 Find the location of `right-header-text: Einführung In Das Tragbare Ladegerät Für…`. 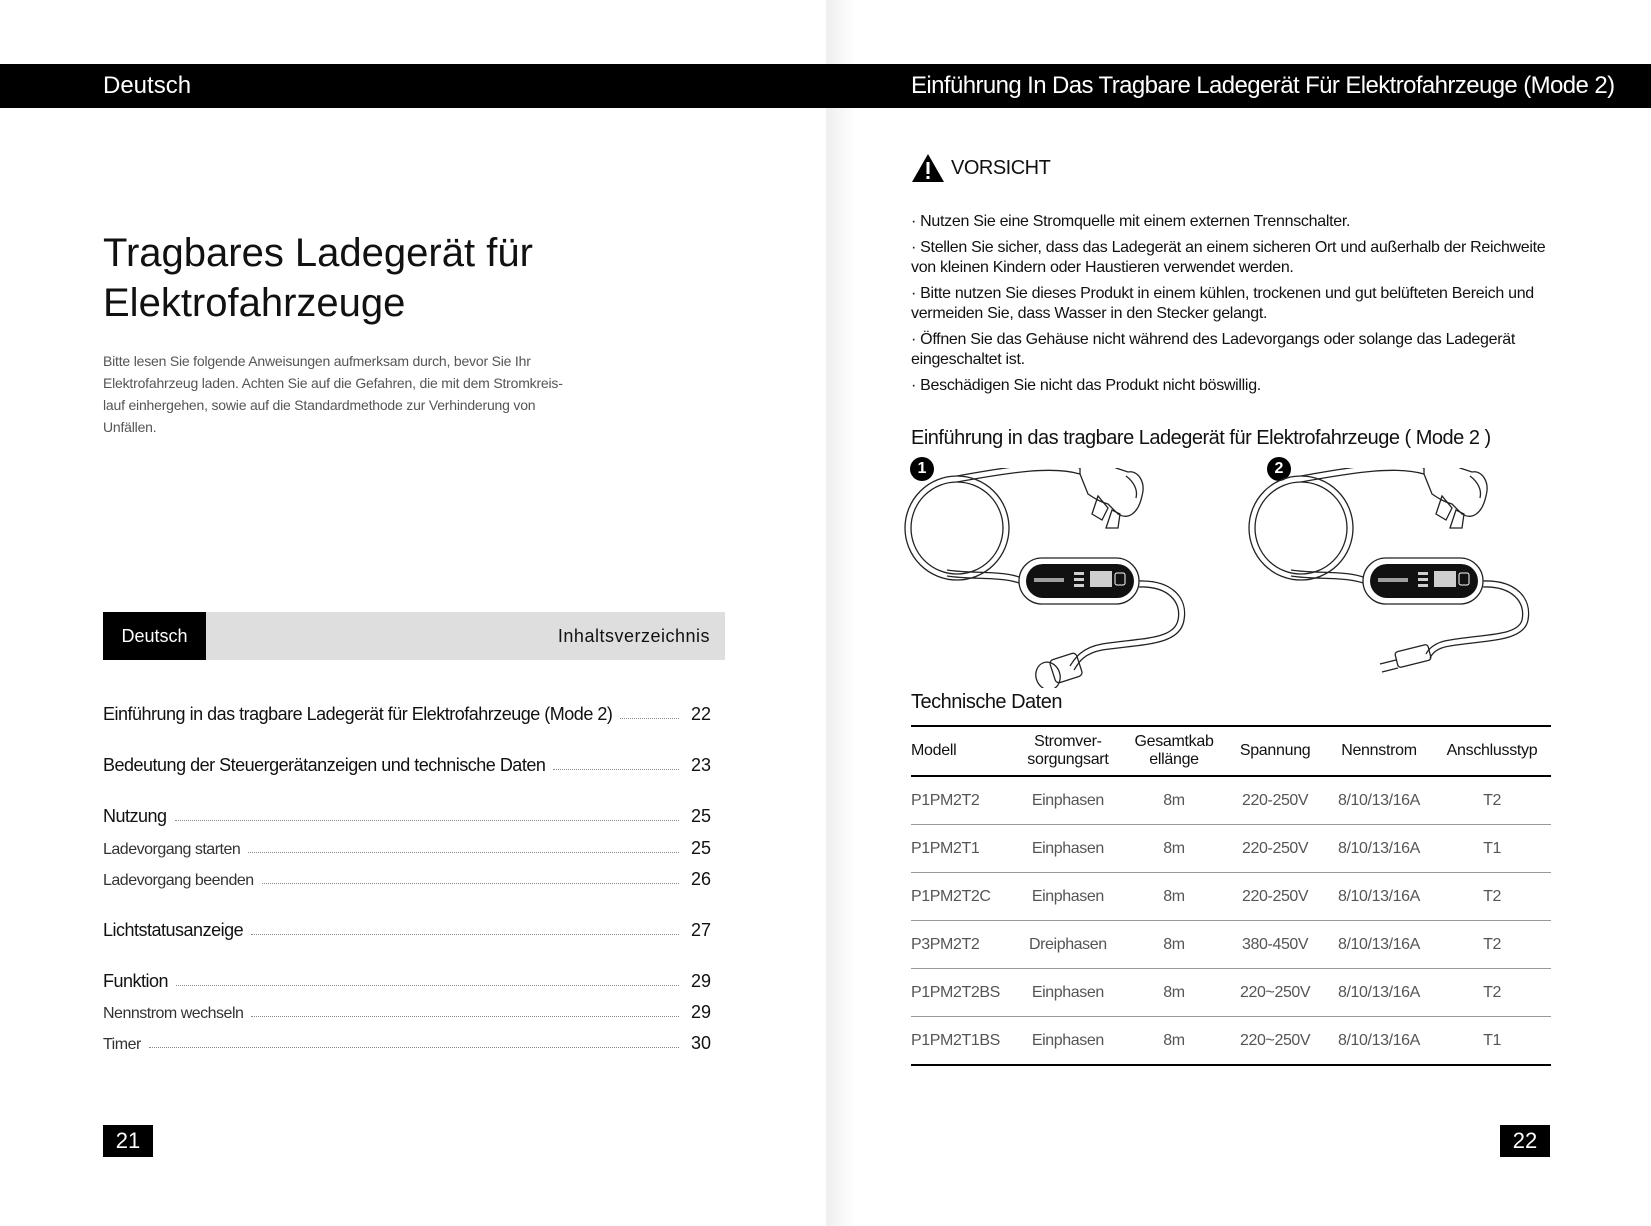

right-header-text: Einführung In Das Tragbare Ladegerät Für… is located at coordinates (1263, 85).